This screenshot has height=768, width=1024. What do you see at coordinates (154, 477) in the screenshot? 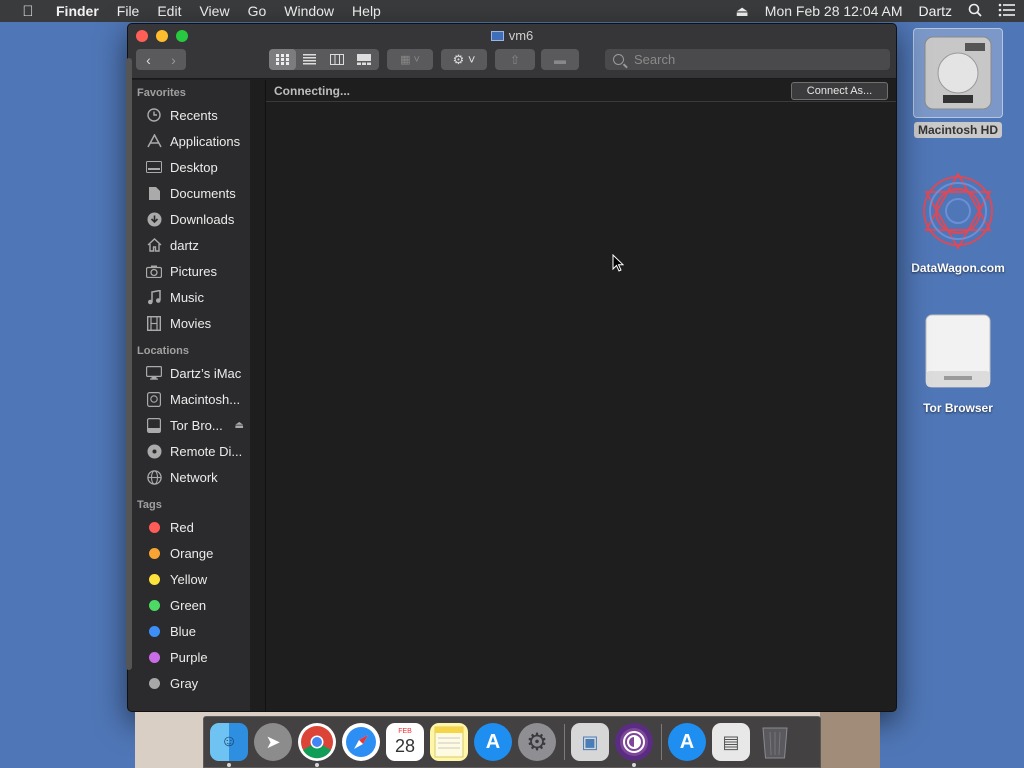
I see `globe-icon` at bounding box center [154, 477].